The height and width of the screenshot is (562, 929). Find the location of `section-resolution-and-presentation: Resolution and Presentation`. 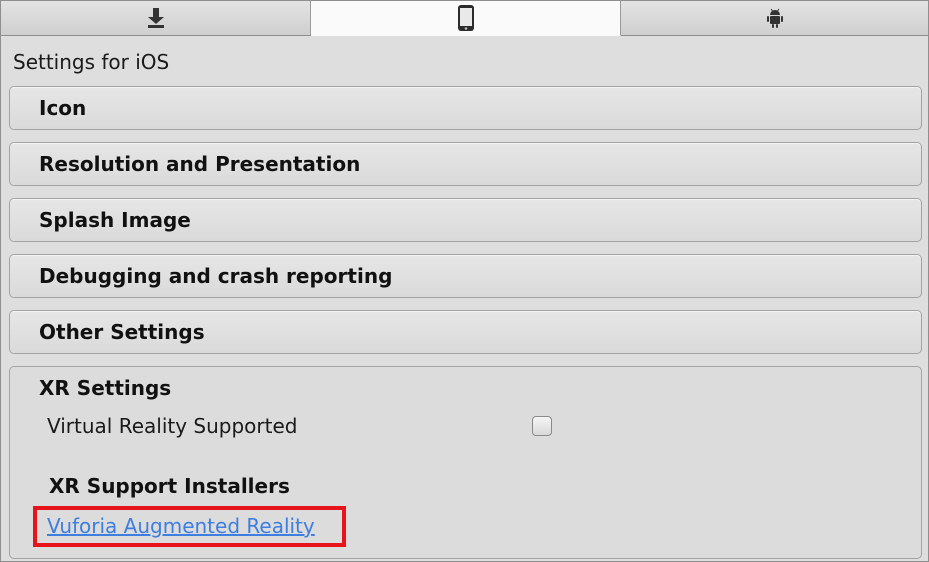

section-resolution-and-presentation: Resolution and Presentation is located at coordinates (465, 164).